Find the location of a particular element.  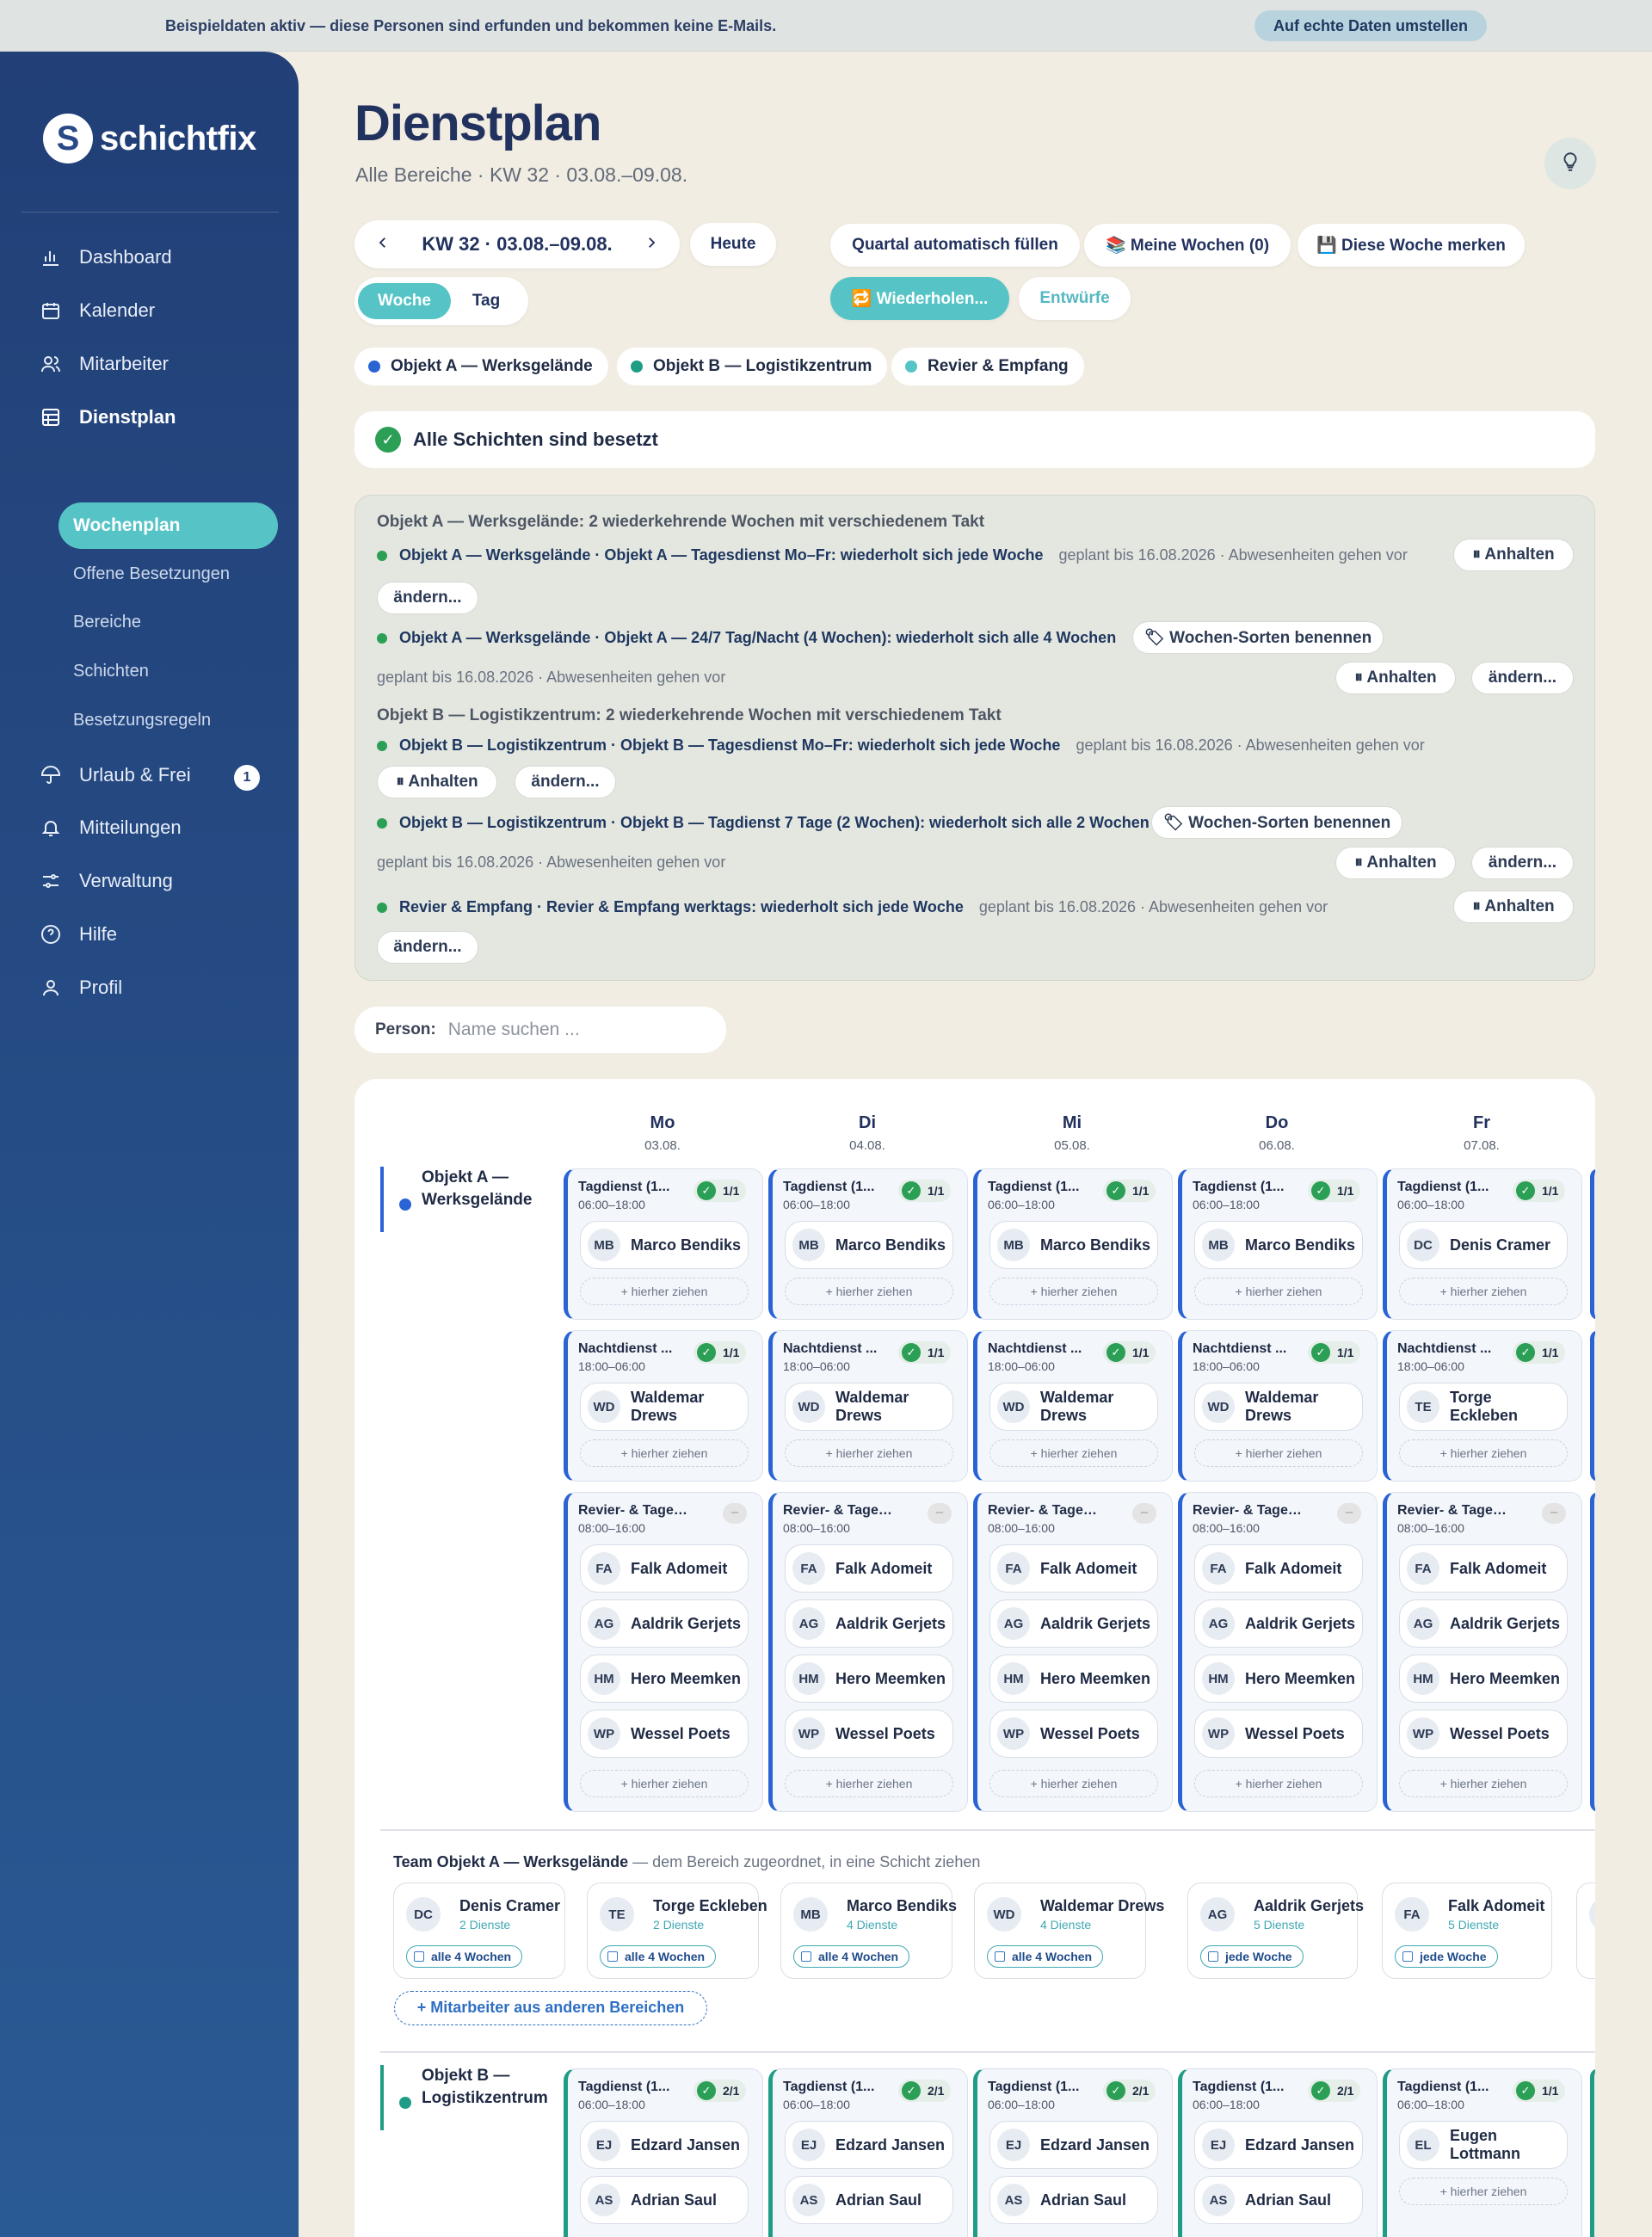

team-member-card: H is located at coordinates (1585, 1931).